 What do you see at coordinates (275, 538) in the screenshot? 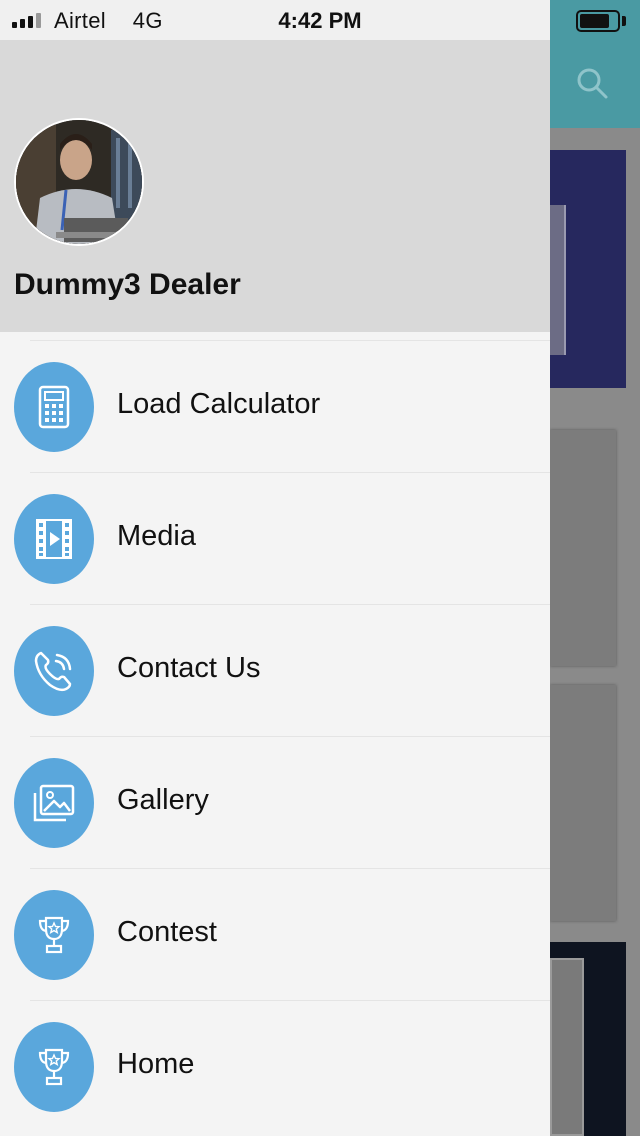
I see `menu-item-media: Media` at bounding box center [275, 538].